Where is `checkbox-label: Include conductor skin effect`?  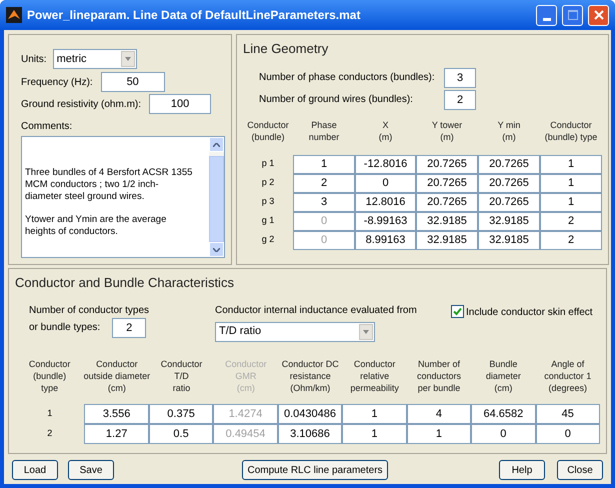 checkbox-label: Include conductor skin effect is located at coordinates (529, 313).